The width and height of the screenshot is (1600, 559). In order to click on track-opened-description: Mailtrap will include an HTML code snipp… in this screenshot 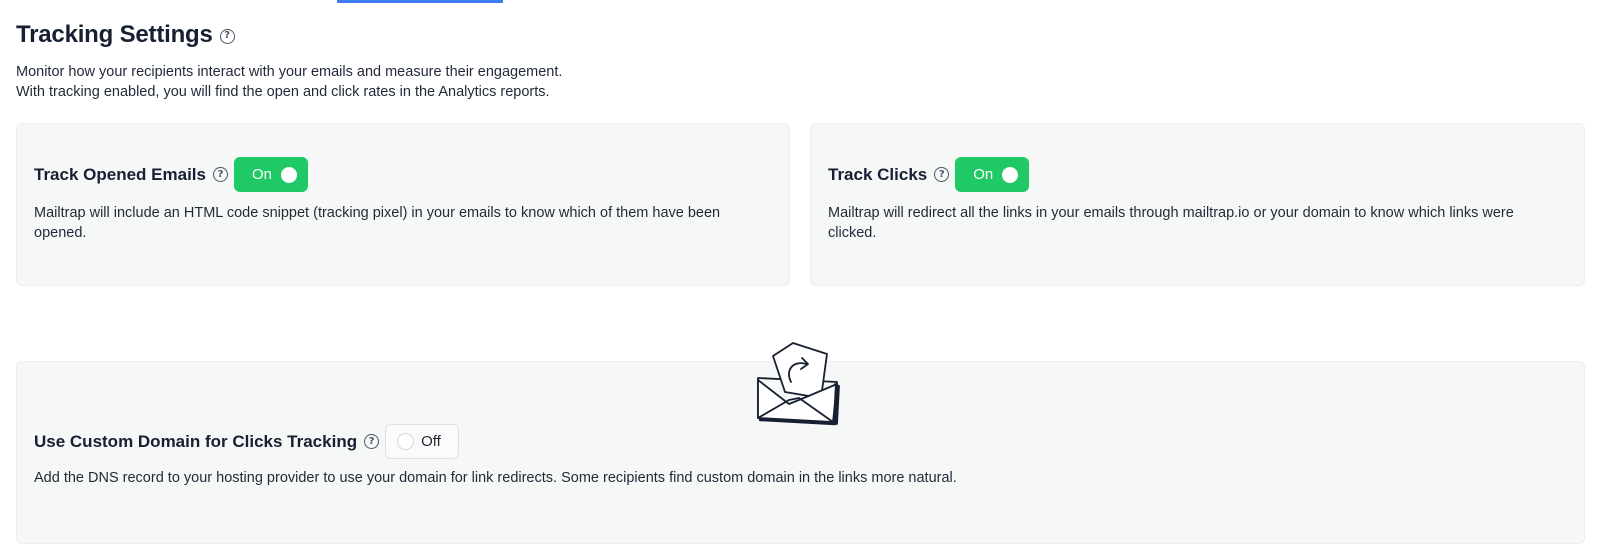, I will do `click(377, 223)`.